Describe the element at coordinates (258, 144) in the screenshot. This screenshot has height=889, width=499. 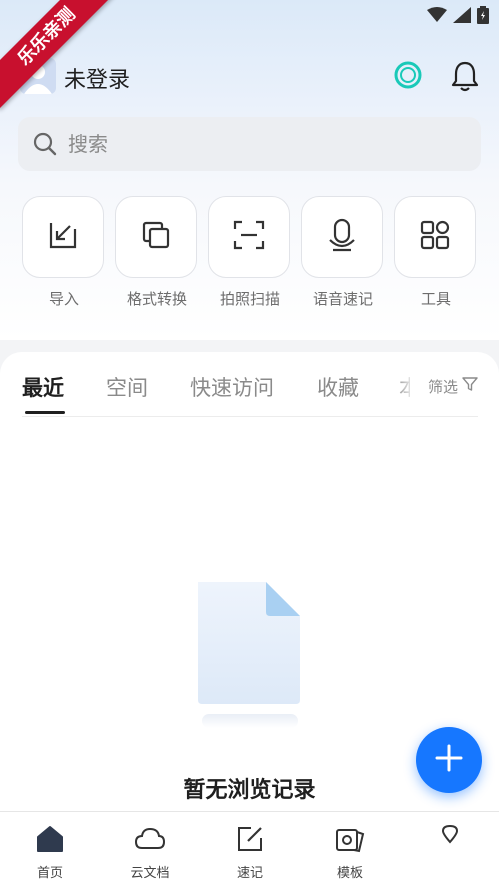
I see `search-input` at that location.